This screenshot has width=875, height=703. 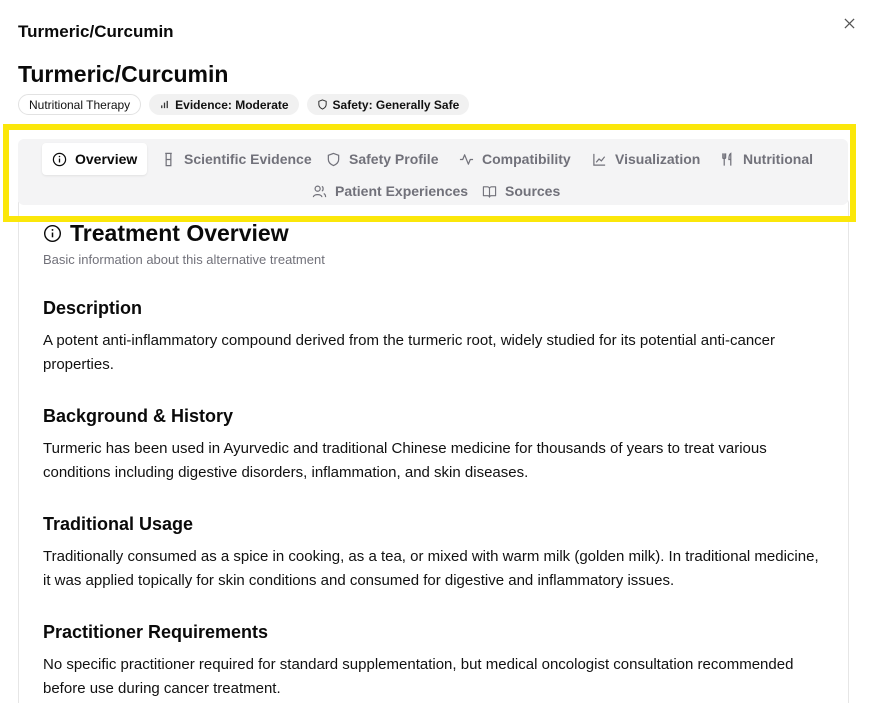 I want to click on section-heading: Description, so click(x=93, y=308).